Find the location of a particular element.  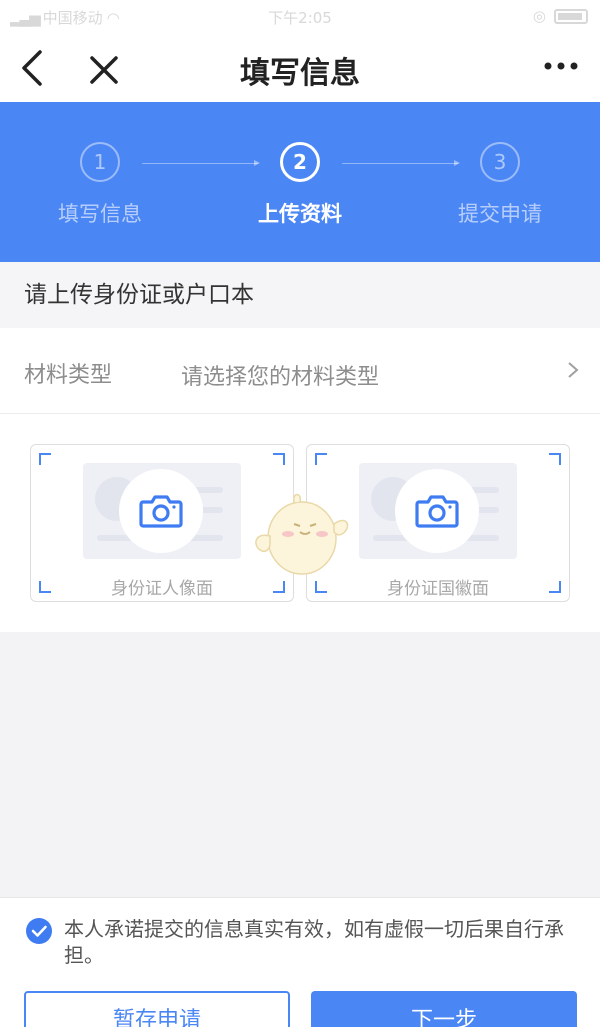

save-draft-button: 暂存申请 is located at coordinates (157, 1009).